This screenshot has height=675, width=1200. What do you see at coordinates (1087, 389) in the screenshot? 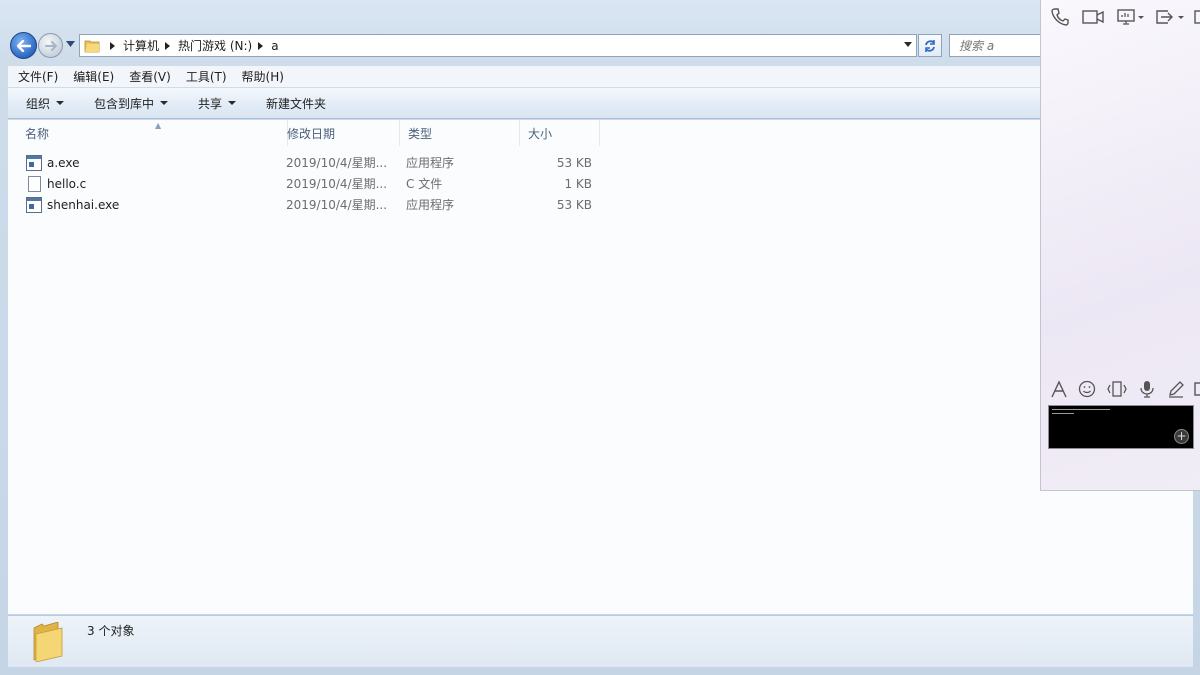
I see `emoji-icon` at bounding box center [1087, 389].